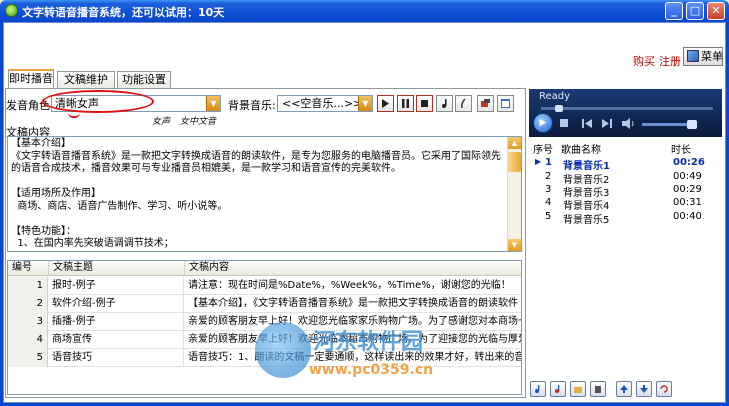  I want to click on music-button, so click(444, 103).